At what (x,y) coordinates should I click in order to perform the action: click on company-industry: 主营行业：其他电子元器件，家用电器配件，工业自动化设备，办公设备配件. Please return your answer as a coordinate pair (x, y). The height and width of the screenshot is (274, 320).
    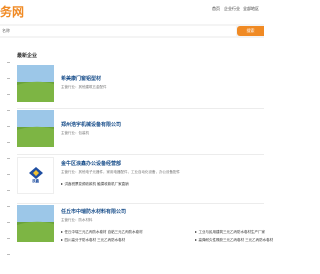
    Looking at the image, I should click on (120, 172).